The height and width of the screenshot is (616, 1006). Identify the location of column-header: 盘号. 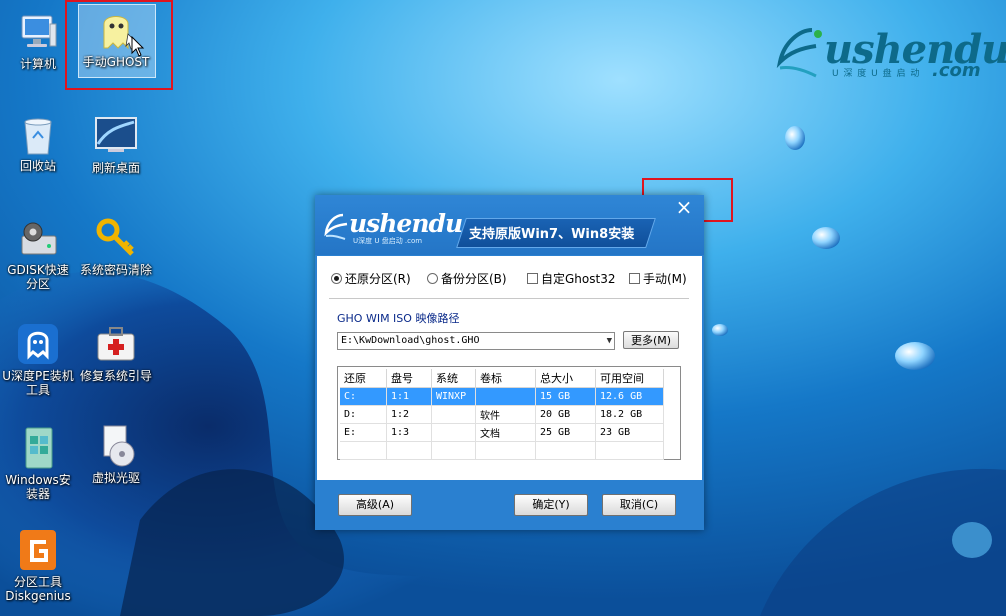
(409, 378).